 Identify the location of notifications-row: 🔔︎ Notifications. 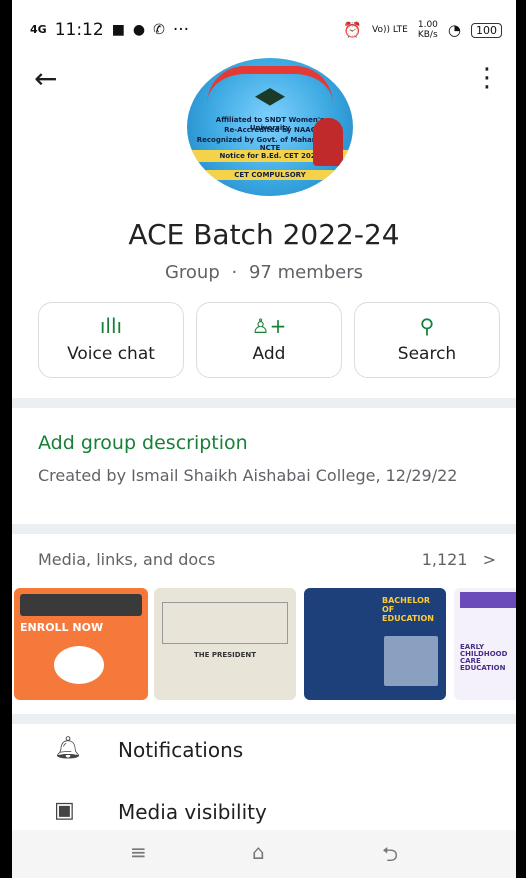
(264, 751).